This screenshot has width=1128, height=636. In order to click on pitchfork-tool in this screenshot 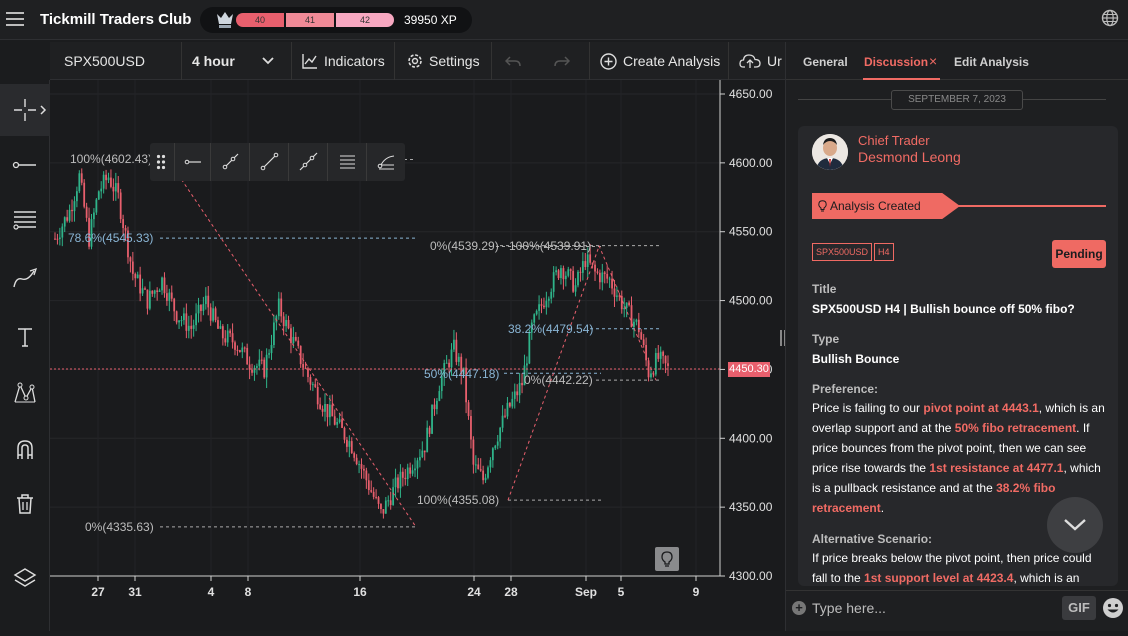, I will do `click(385, 162)`.